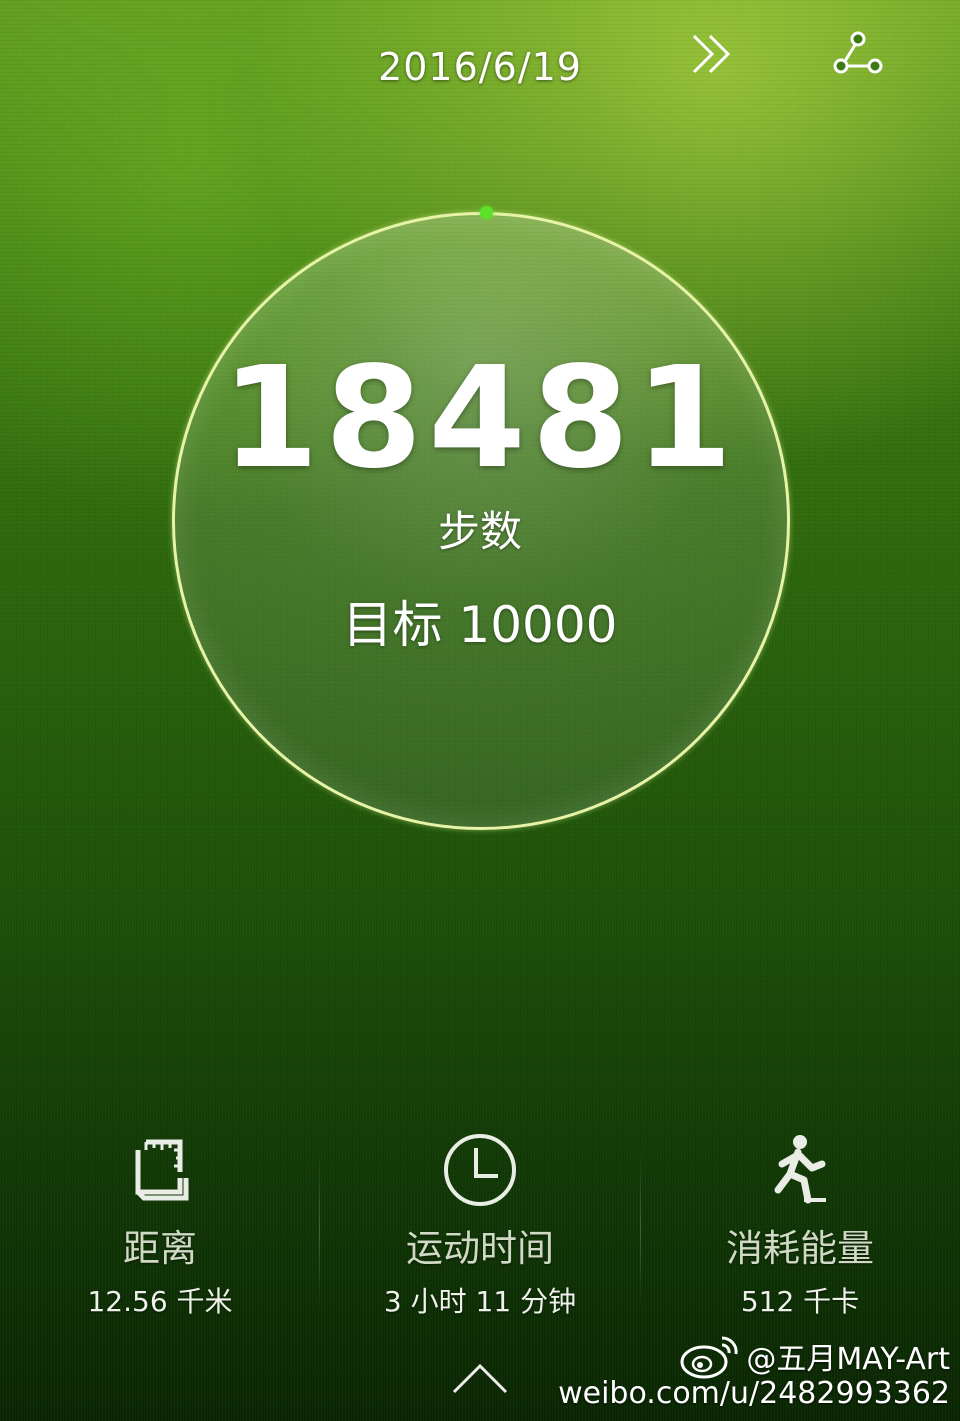  Describe the element at coordinates (858, 54) in the screenshot. I see `share-icon` at that location.